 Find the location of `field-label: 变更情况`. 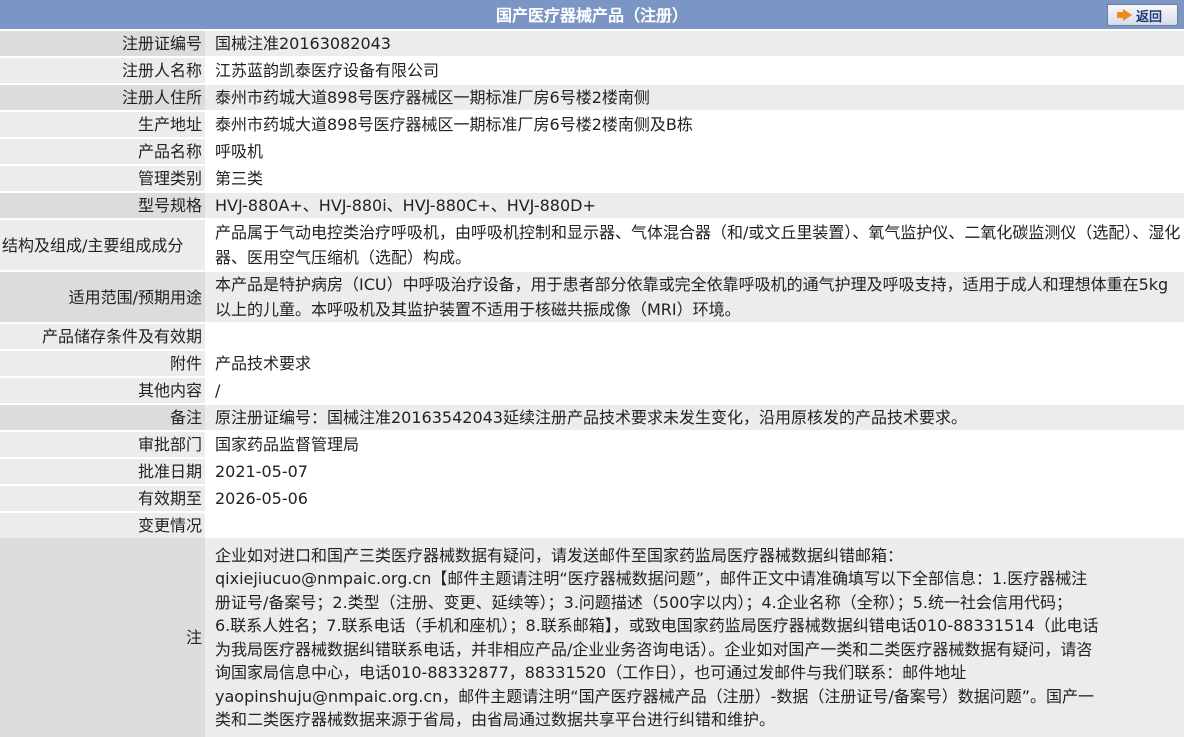

field-label: 变更情况 is located at coordinates (102, 524).